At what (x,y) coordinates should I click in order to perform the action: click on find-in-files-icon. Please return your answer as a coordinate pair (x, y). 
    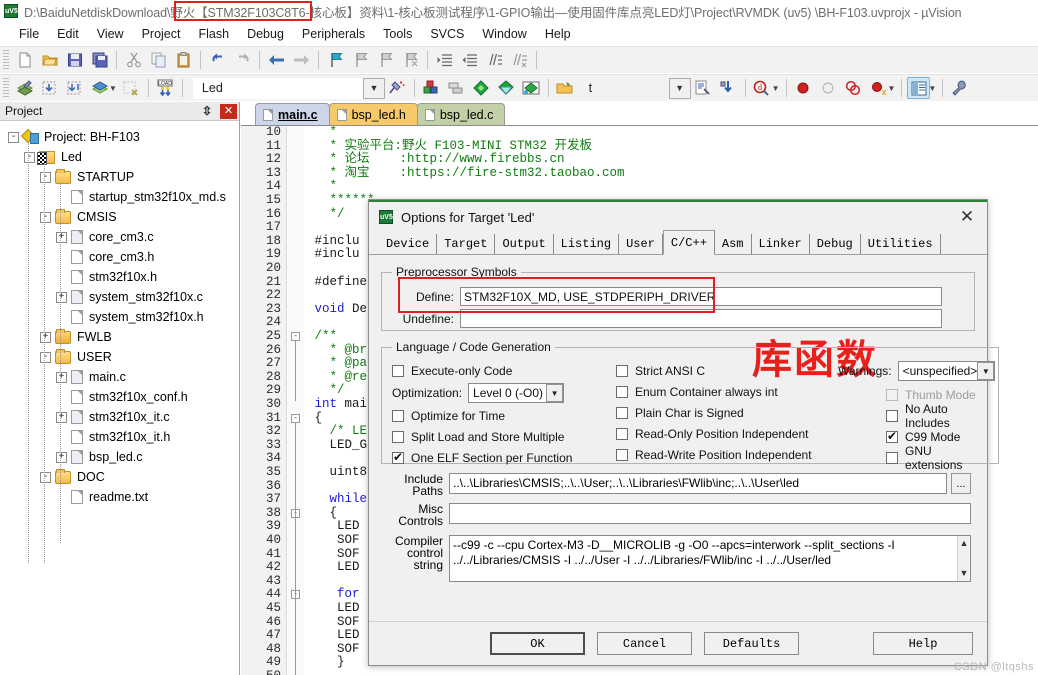
    Looking at the image, I should click on (728, 88).